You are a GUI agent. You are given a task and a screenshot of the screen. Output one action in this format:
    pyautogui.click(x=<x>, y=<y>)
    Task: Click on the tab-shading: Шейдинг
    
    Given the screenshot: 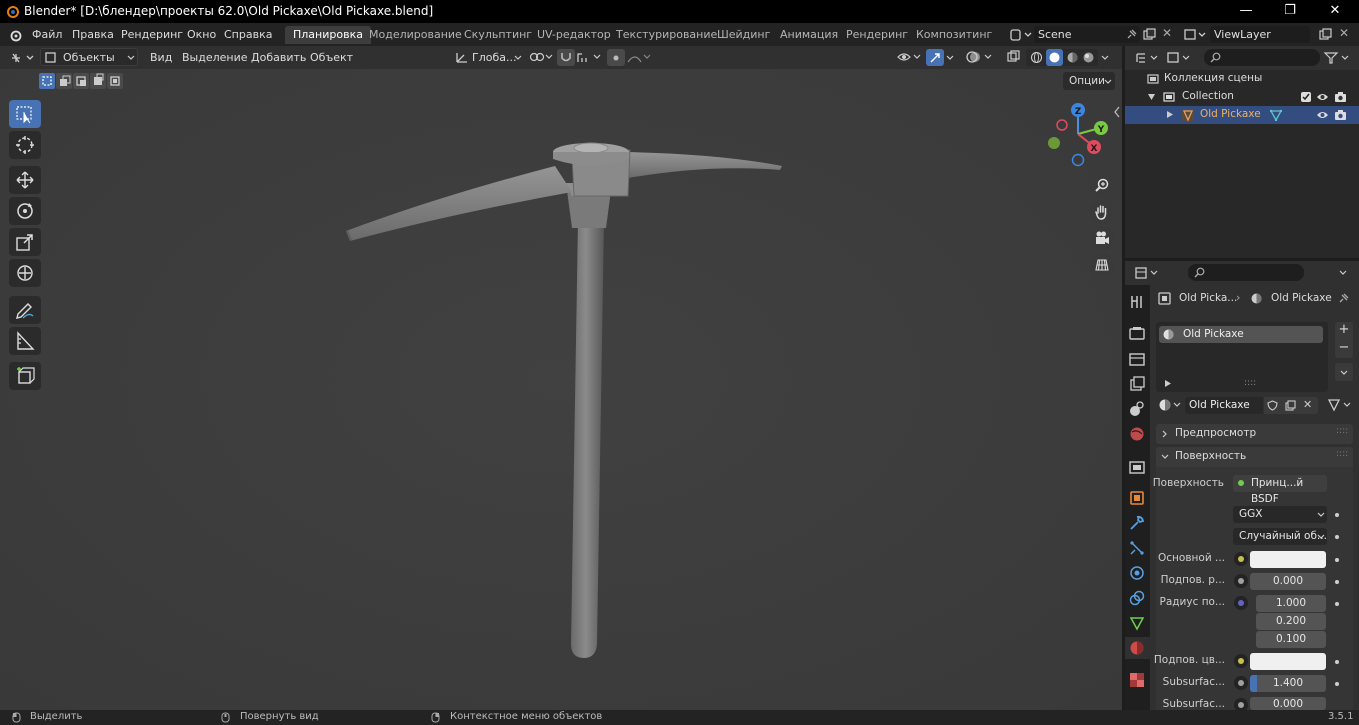 What is the action you would take?
    pyautogui.click(x=743, y=35)
    